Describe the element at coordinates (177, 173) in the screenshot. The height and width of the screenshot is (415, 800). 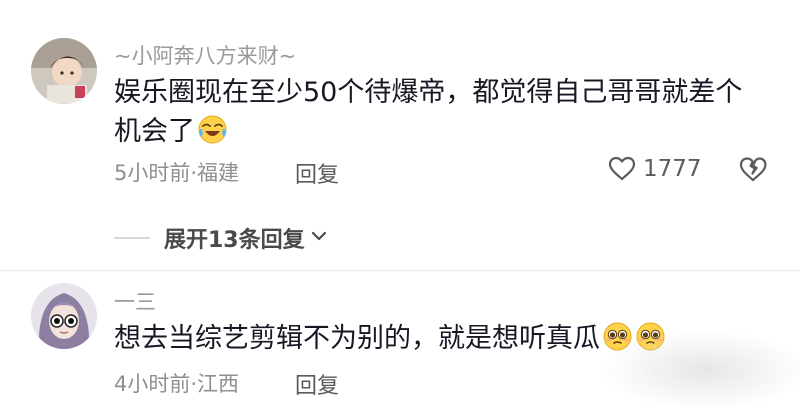
I see `comment-meta: 5小时前·福建` at that location.